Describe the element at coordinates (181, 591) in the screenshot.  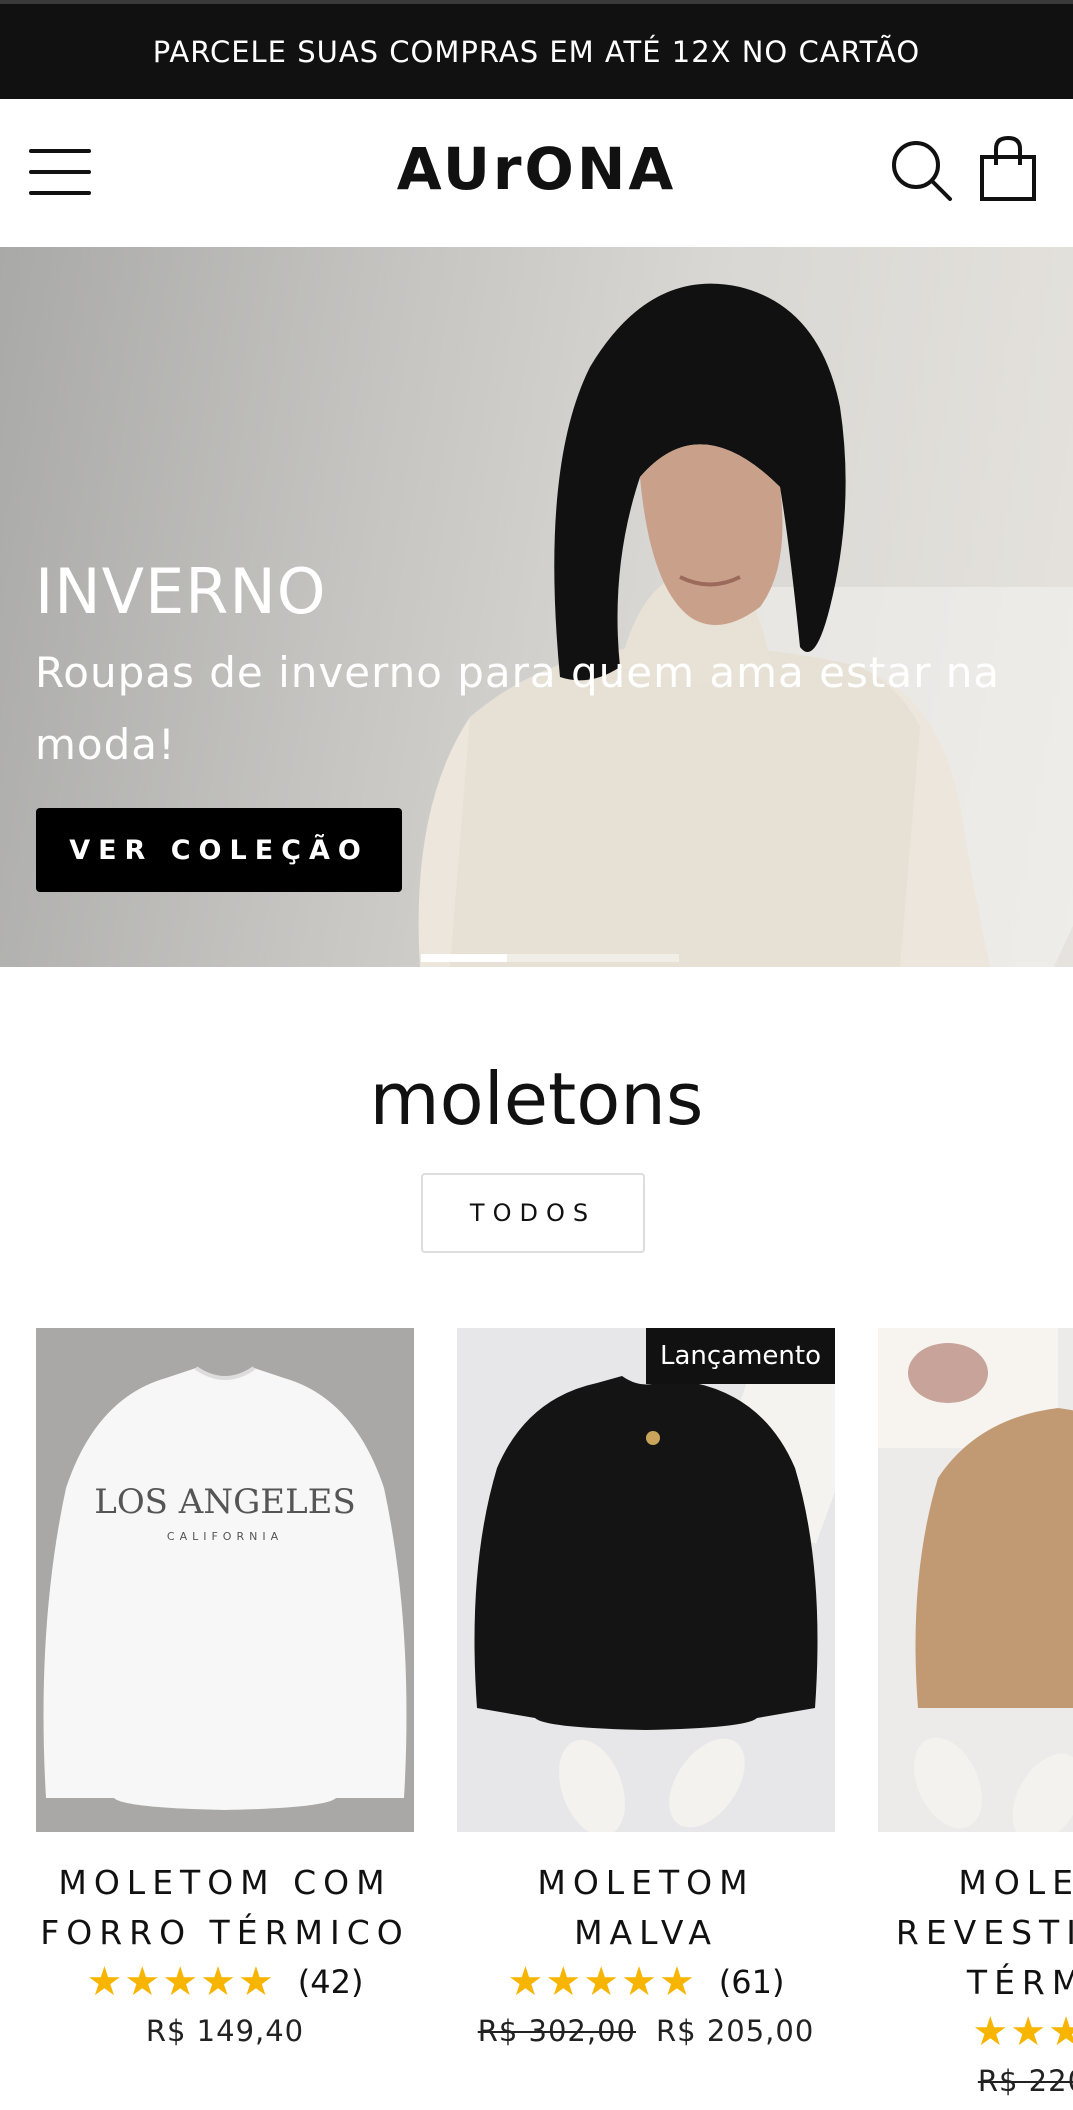
I see `hero-title: INVERNO` at that location.